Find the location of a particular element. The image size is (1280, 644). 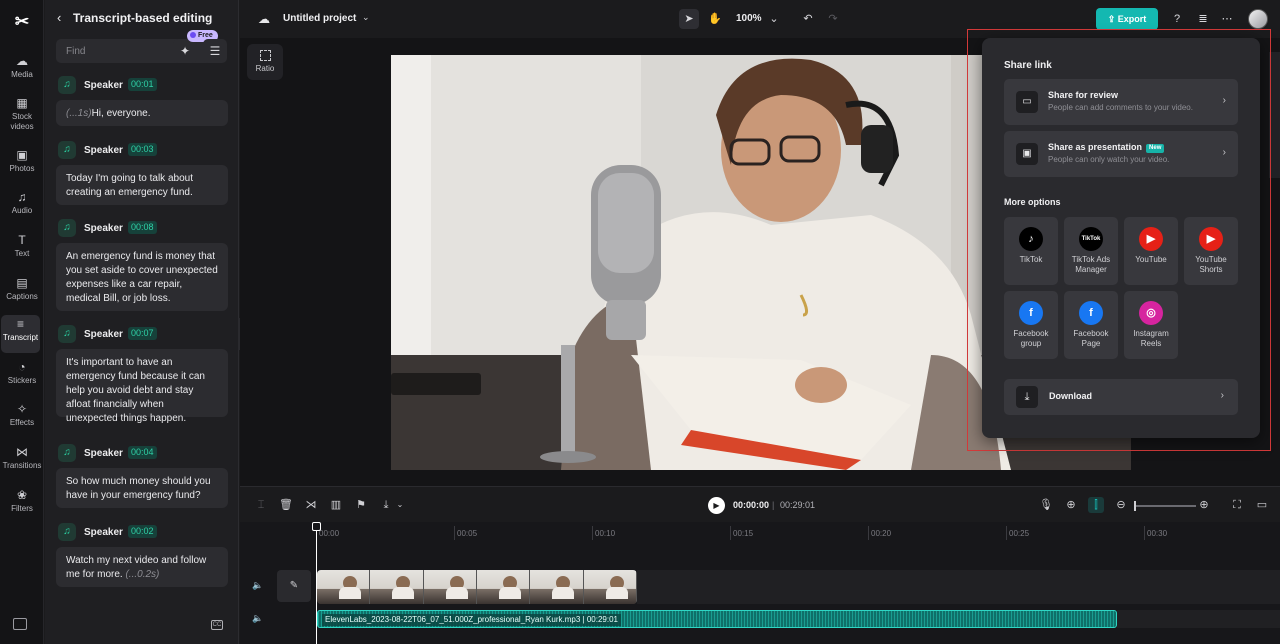

magic-wand-icon: ✦ is located at coordinates (185, 51).